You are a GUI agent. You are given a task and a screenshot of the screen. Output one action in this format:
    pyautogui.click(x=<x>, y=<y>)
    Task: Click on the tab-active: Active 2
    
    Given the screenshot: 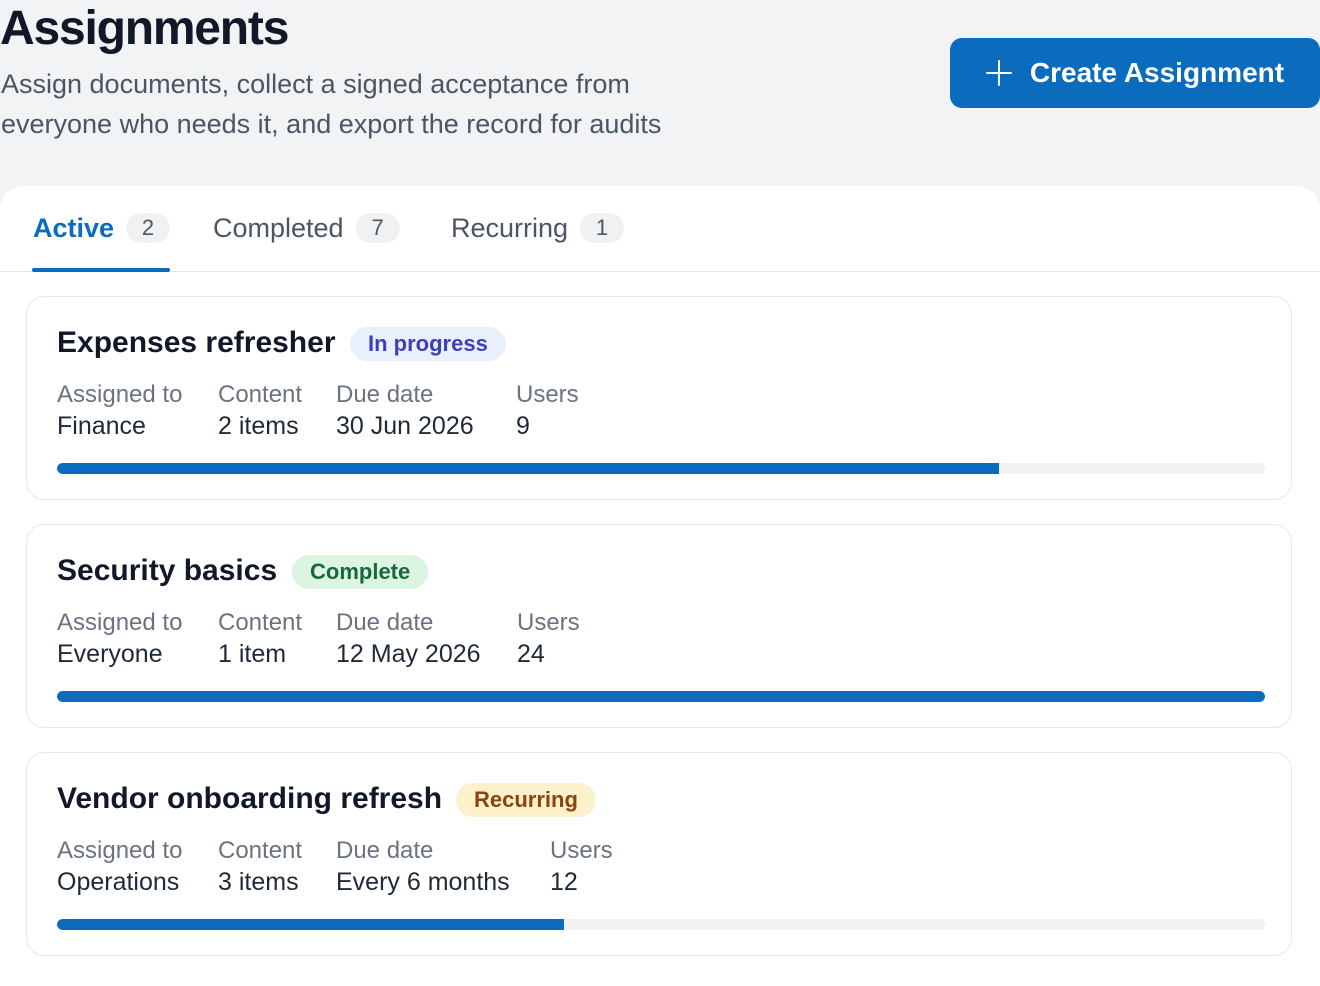 What is the action you would take?
    pyautogui.click(x=101, y=229)
    